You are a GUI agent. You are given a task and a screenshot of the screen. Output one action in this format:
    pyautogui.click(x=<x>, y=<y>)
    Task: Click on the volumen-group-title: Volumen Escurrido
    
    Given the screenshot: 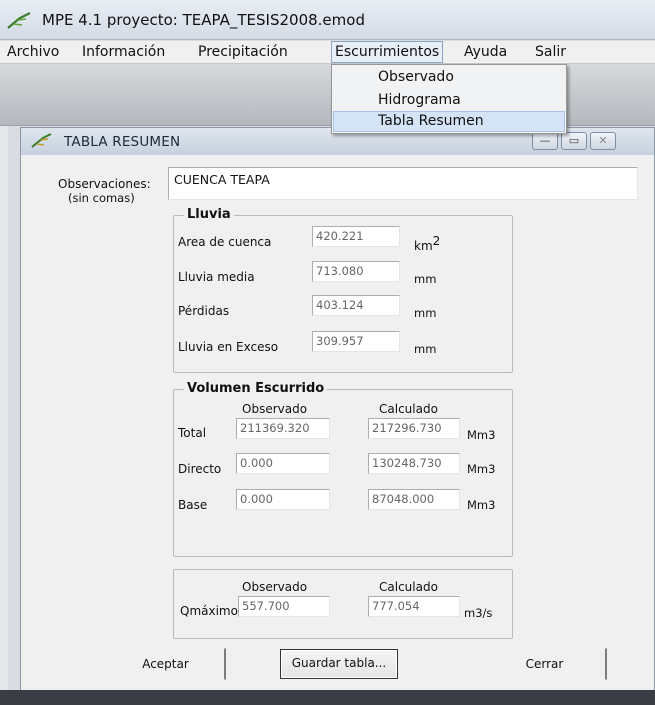 What is the action you would take?
    pyautogui.click(x=256, y=388)
    